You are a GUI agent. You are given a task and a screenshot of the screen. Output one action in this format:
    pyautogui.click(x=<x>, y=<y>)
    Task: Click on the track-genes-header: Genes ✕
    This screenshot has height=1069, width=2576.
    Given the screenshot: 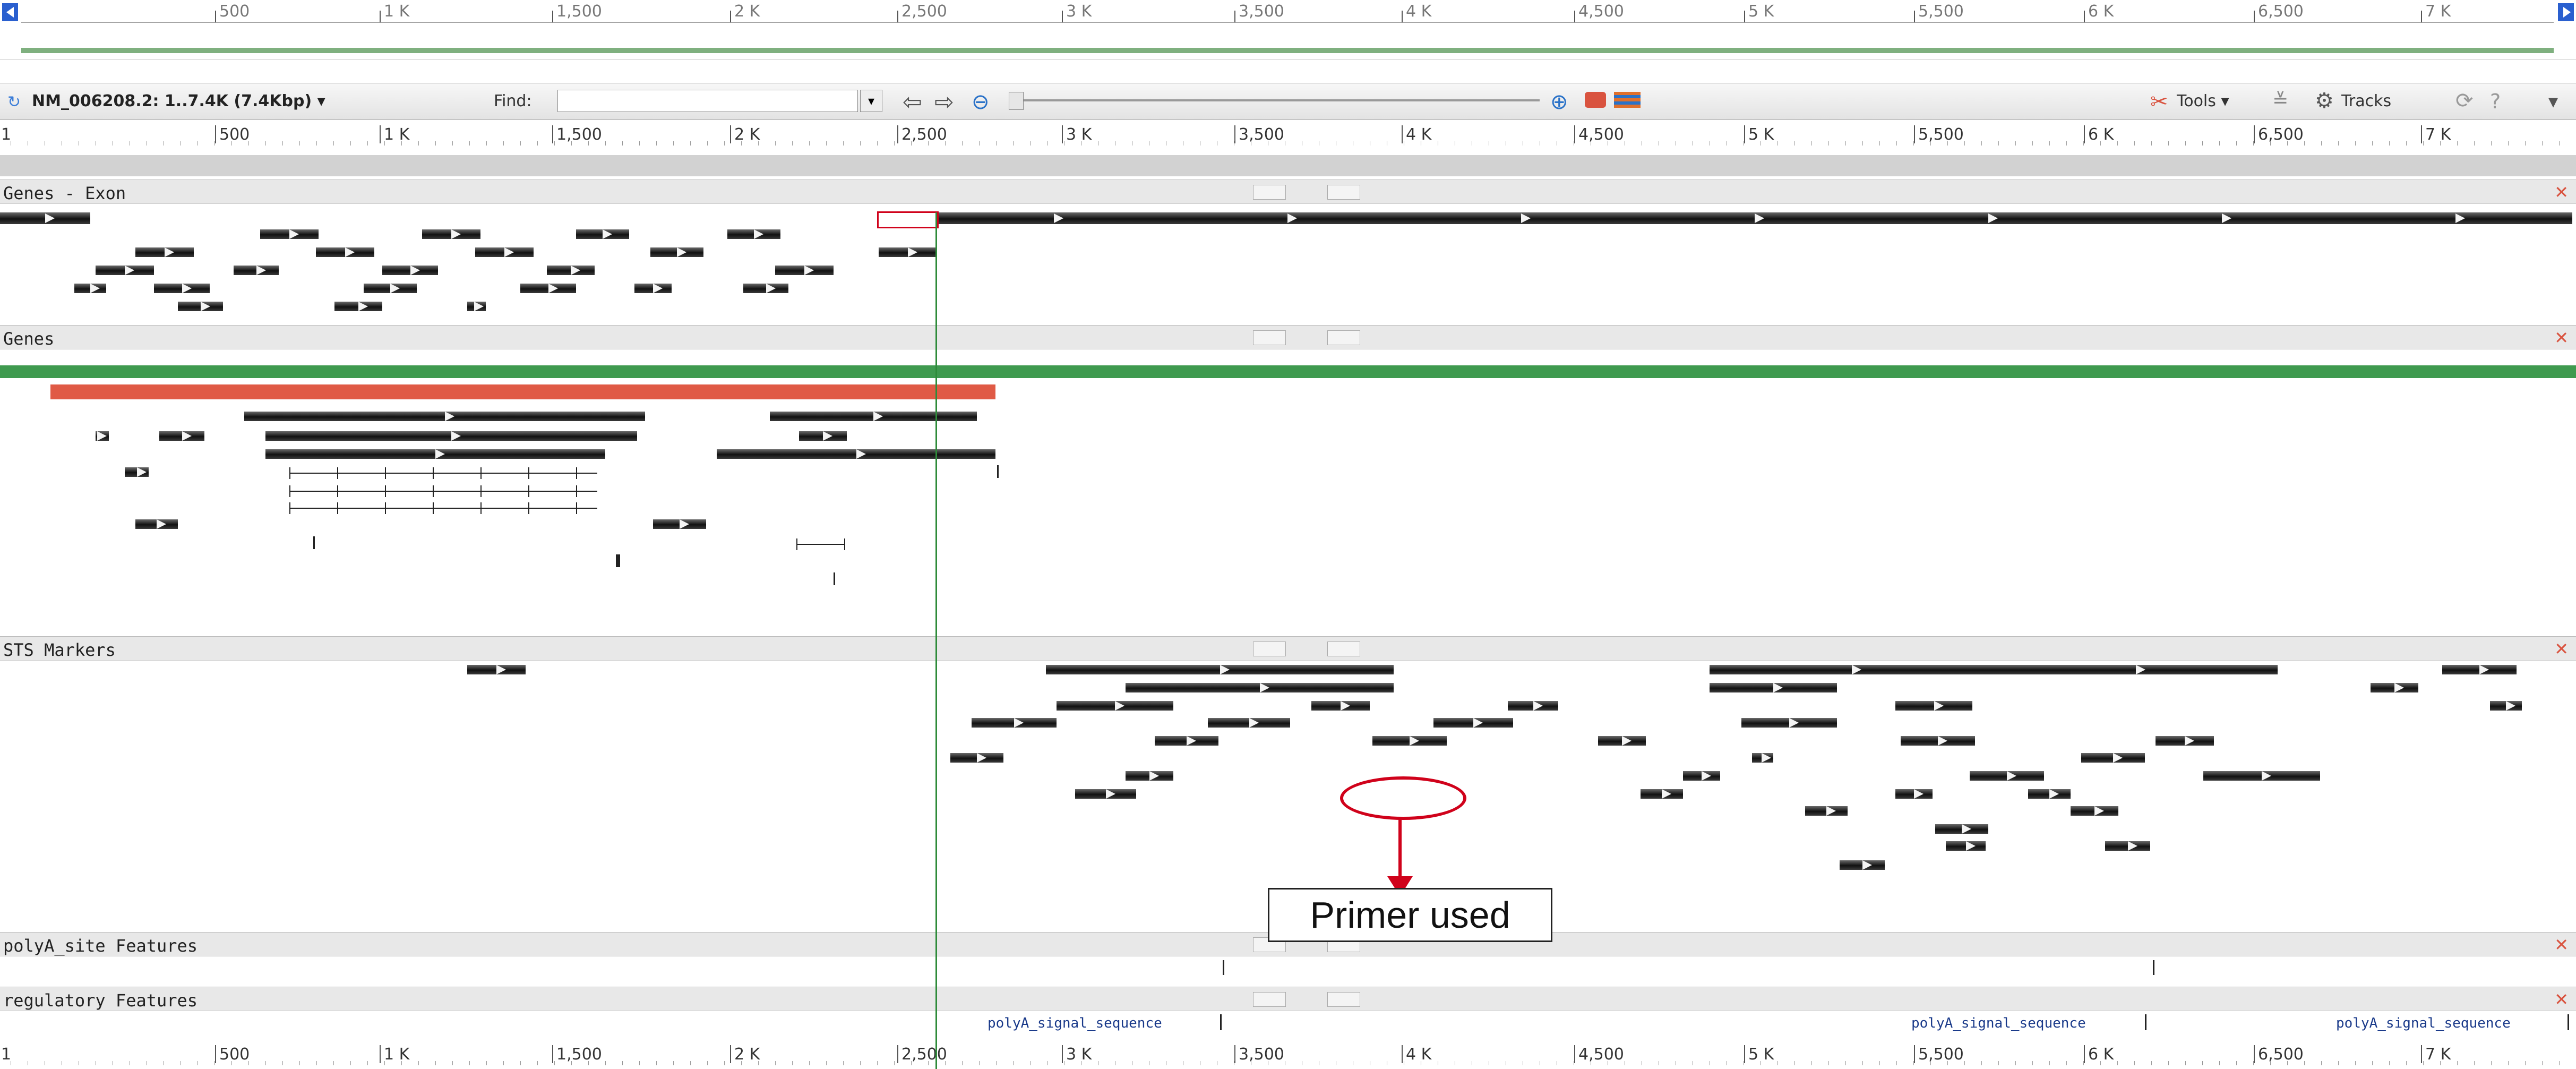 What is the action you would take?
    pyautogui.click(x=1288, y=337)
    